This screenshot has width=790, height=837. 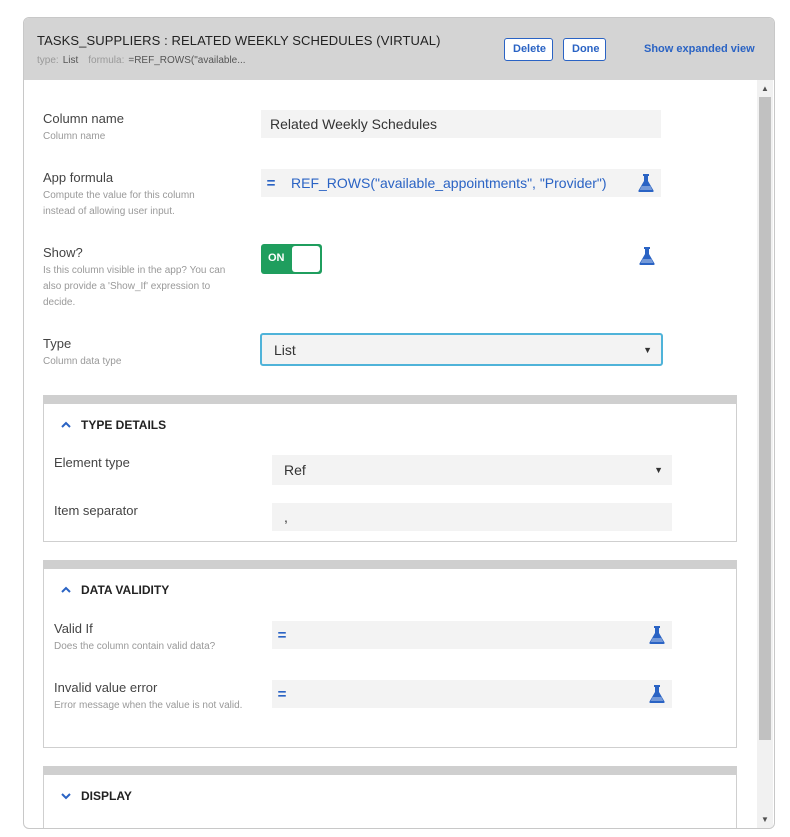 I want to click on element-type-select: Ref ▼, so click(x=472, y=470).